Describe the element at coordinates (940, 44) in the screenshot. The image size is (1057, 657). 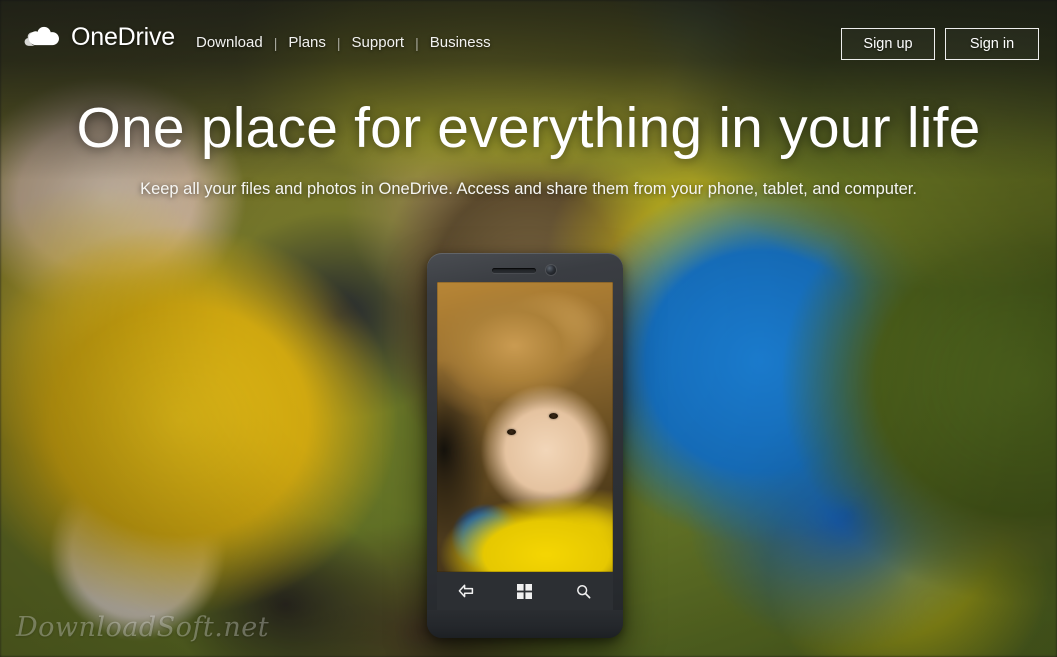
I see `auth-buttons: Sign up Sign in` at that location.